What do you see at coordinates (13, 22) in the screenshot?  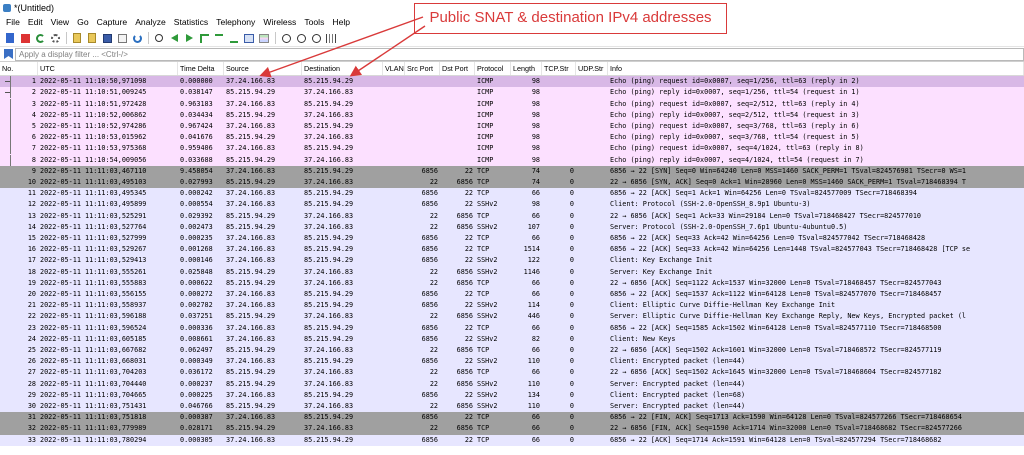 I see `menu-file: File` at bounding box center [13, 22].